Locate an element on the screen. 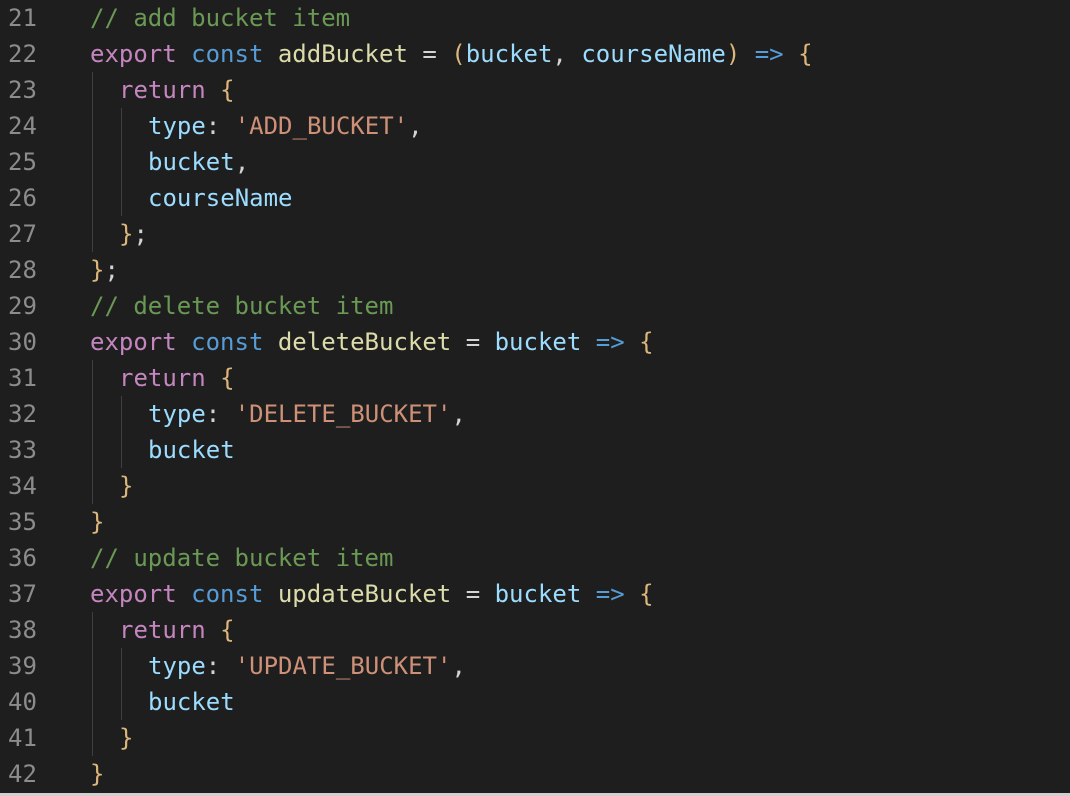 This screenshot has height=796, width=1070. token-str: 'UPDATE_BUCKET' is located at coordinates (343, 666).